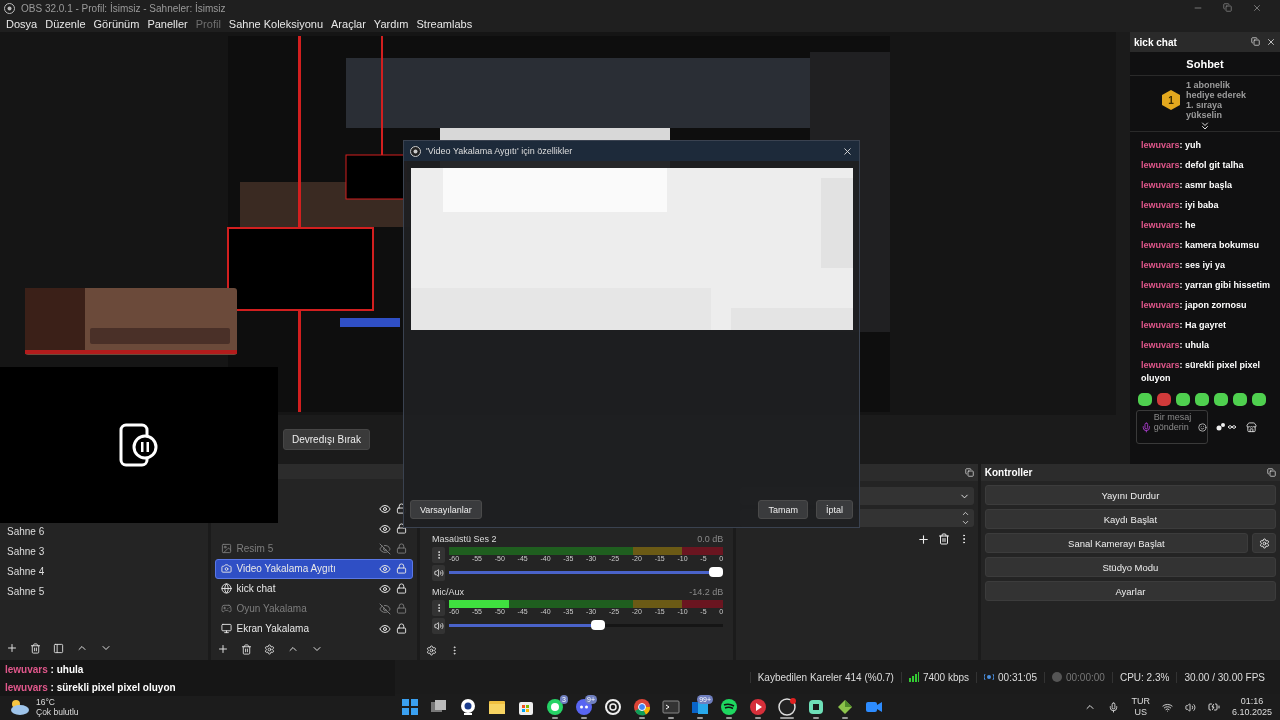  I want to click on window-title: OBS 32.0.1 - Profil: İsimsiz - Sahneler: İsimsiz, so click(123, 8).